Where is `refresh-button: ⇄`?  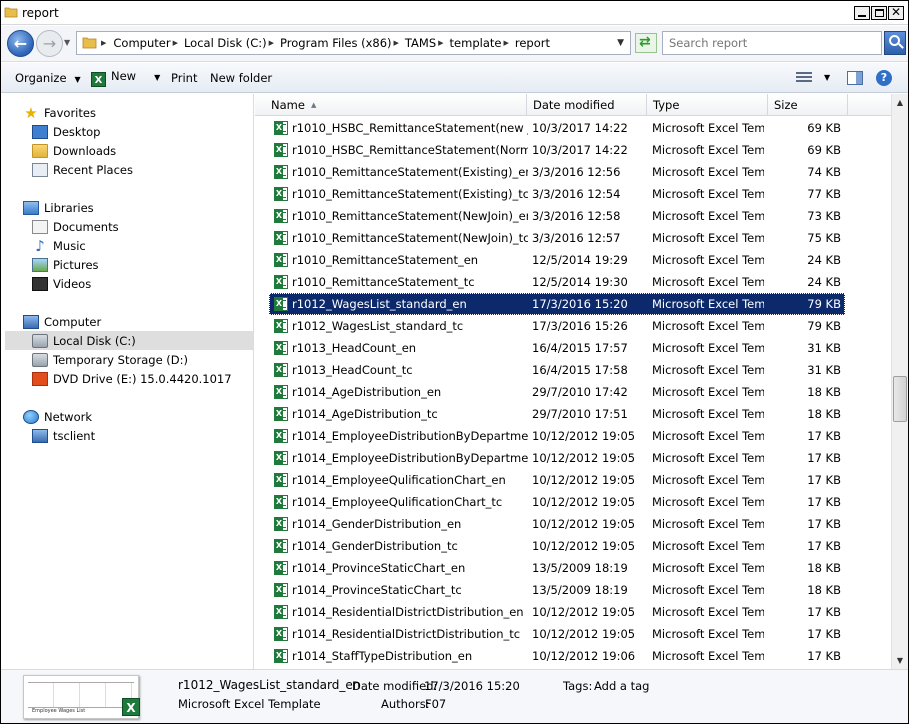
refresh-button: ⇄ is located at coordinates (646, 43).